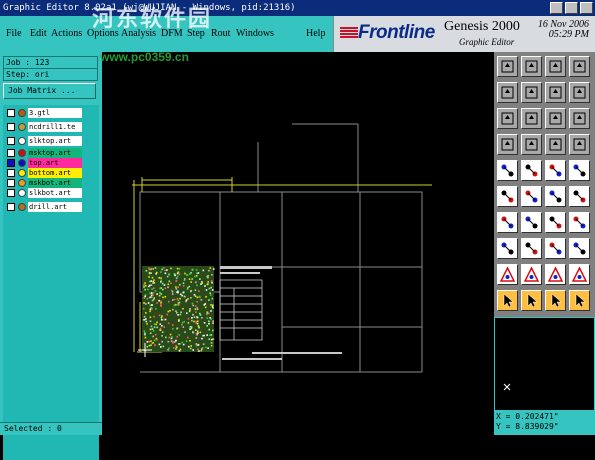  What do you see at coordinates (507, 222) in the screenshot?
I see `line-icon` at bounding box center [507, 222].